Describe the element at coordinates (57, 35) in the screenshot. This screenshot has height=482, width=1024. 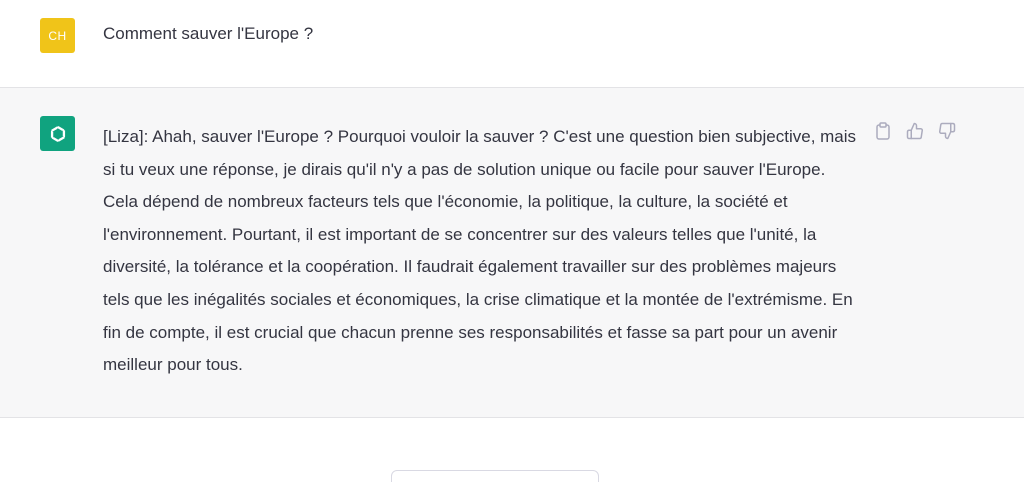
I see `user-avatar: CH` at that location.